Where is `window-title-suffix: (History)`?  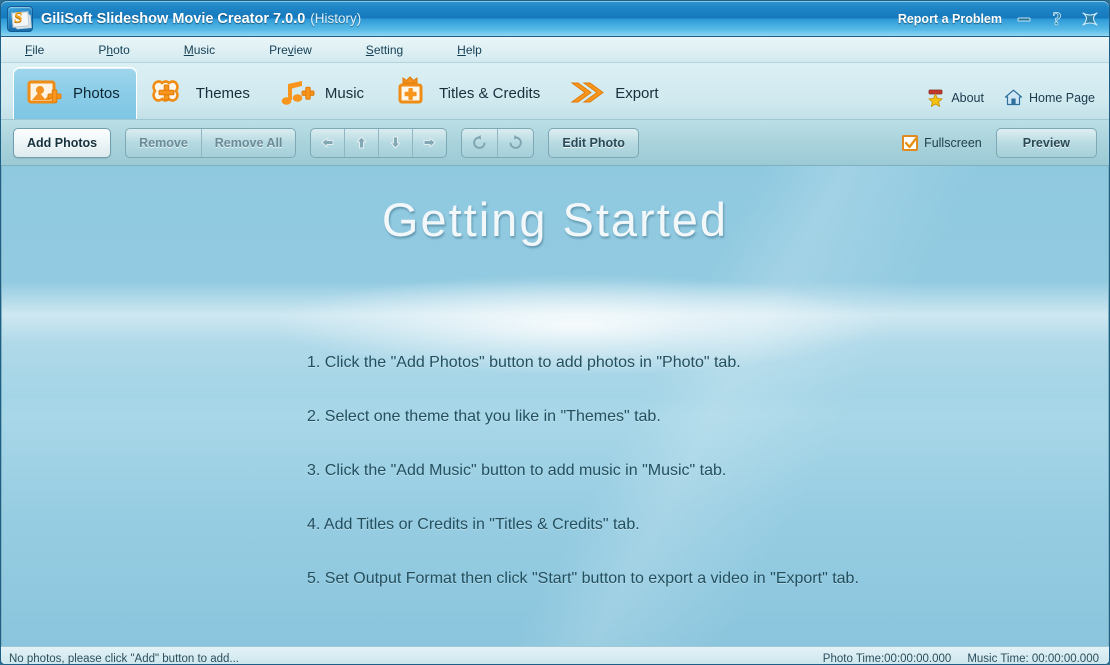
window-title-suffix: (History) is located at coordinates (336, 18).